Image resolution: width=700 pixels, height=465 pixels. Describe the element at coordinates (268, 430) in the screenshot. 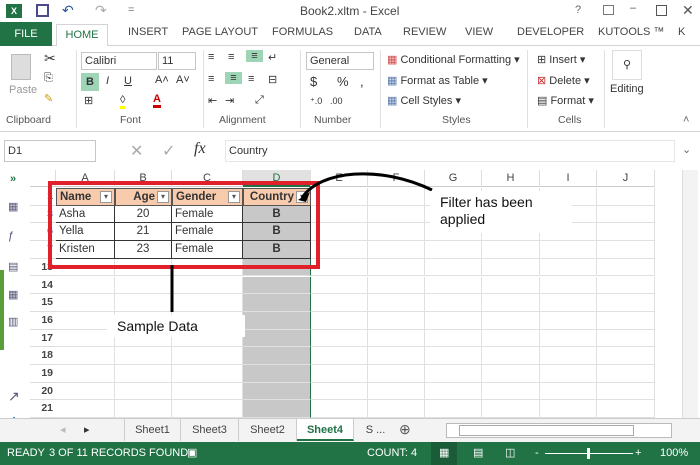

I see `sheet-tab-sheet2: Sheet2` at that location.